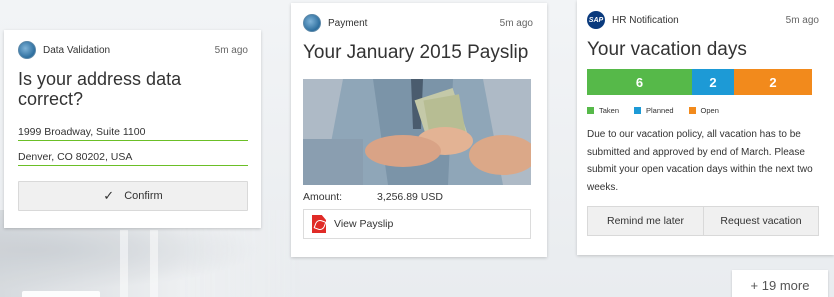 The width and height of the screenshot is (834, 297). I want to click on vacation-legend: Taken Planned Open, so click(703, 110).